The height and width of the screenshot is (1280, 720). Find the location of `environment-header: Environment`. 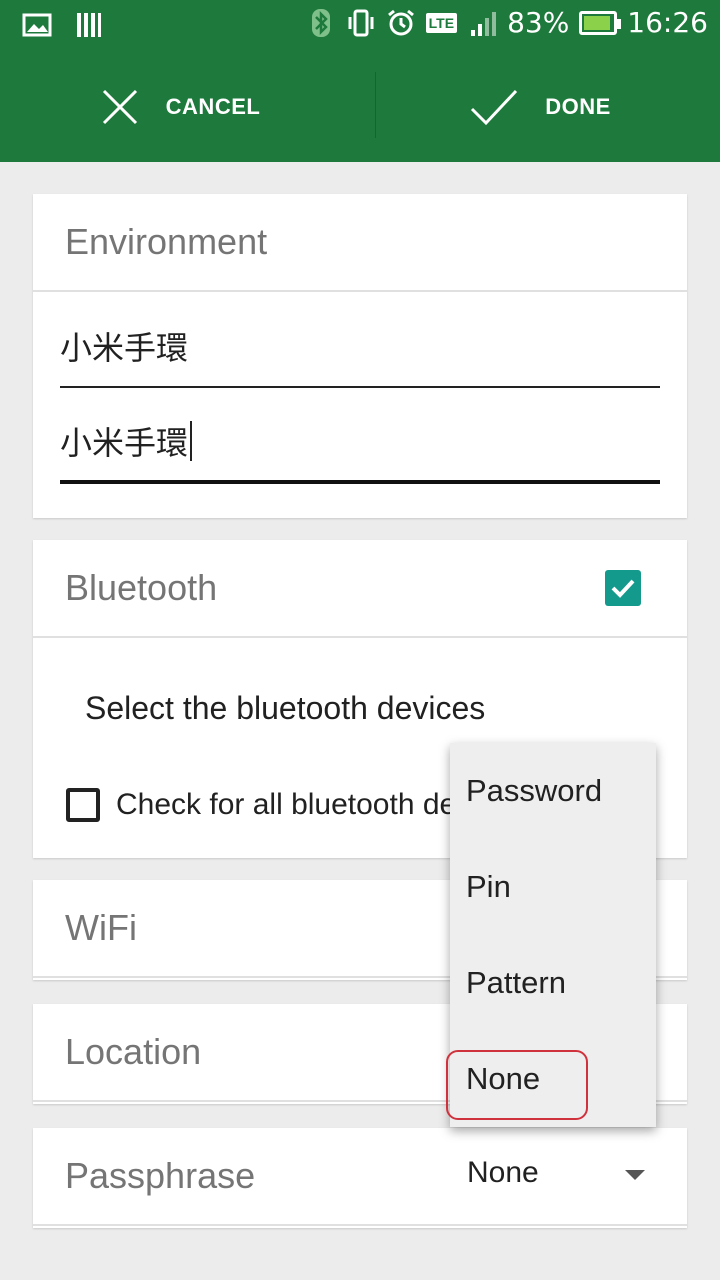

environment-header: Environment is located at coordinates (360, 243).